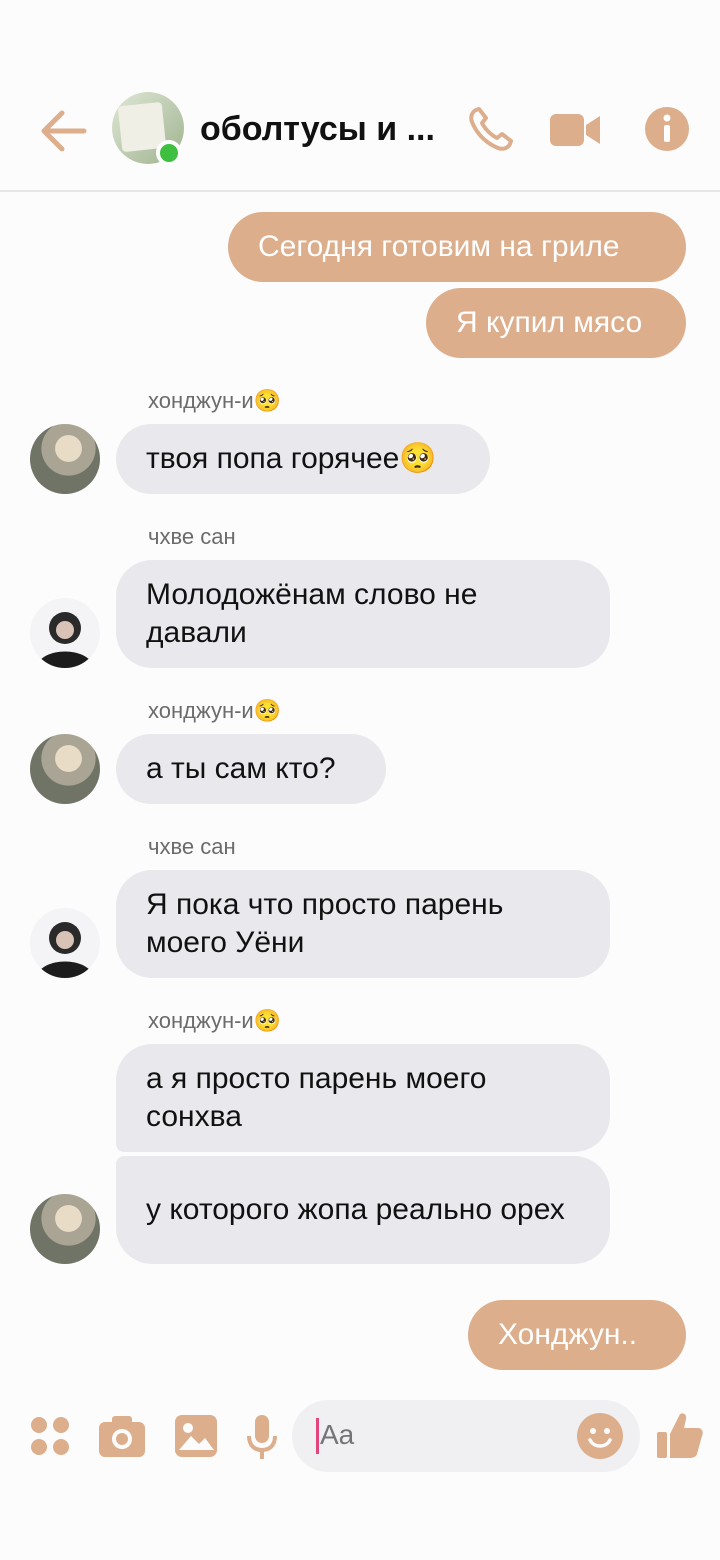 This screenshot has height=1560, width=720. What do you see at coordinates (680, 1435) in the screenshot?
I see `thumbs-up-icon` at bounding box center [680, 1435].